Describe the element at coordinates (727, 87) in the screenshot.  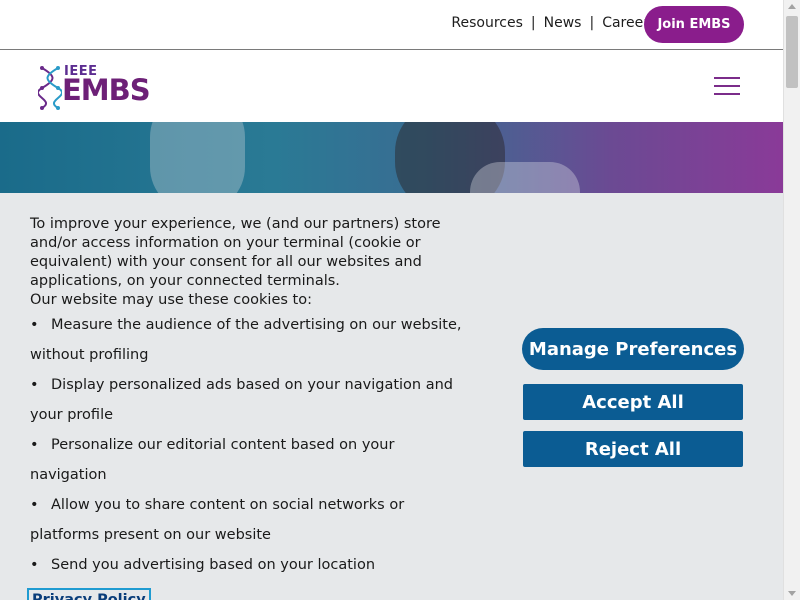
I see `hamburger-menu-icon` at that location.